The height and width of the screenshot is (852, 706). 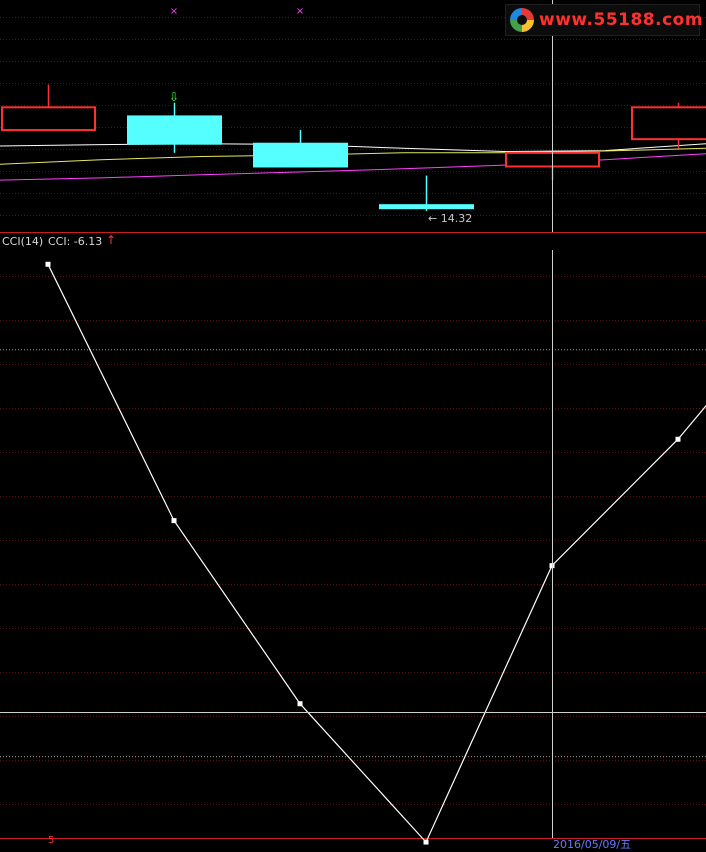 What do you see at coordinates (592, 844) in the screenshot?
I see `cursor-date-label: 2016/05/09/五` at bounding box center [592, 844].